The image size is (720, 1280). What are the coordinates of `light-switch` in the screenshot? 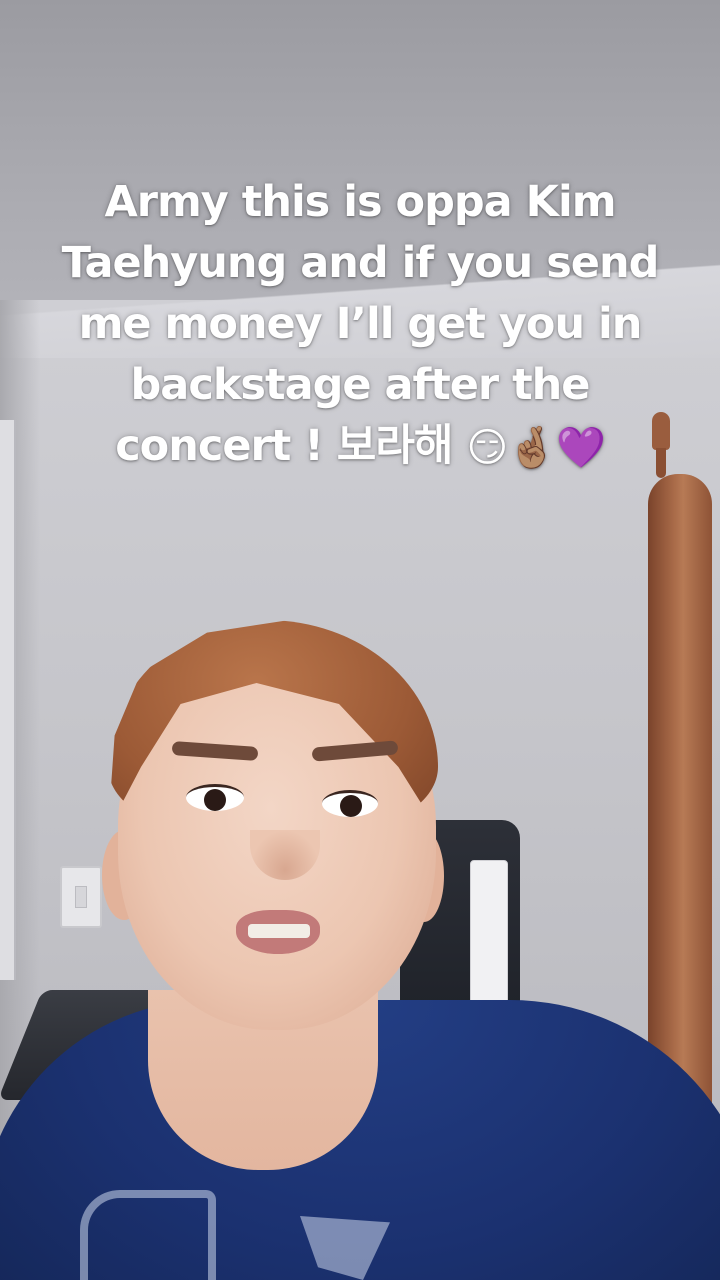 It's located at (81, 897).